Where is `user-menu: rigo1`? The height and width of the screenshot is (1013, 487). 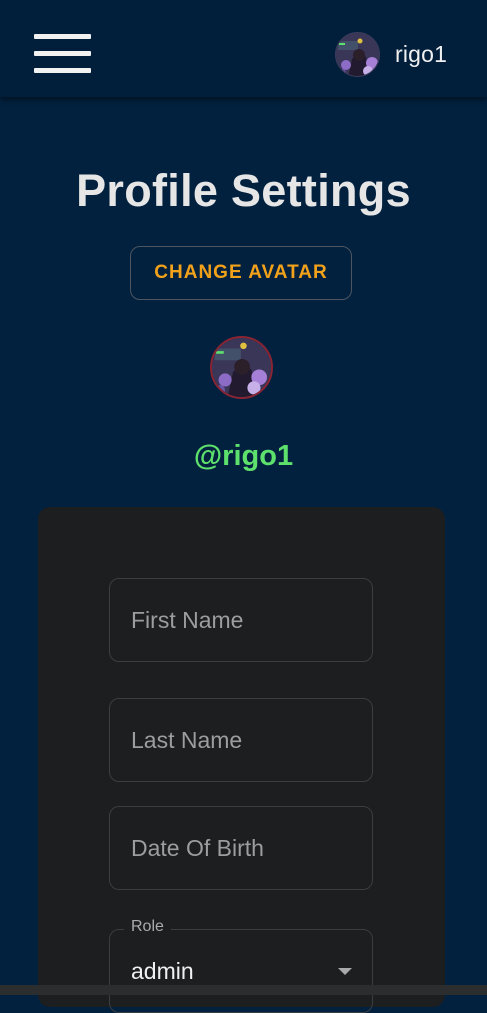 user-menu: rigo1 is located at coordinates (391, 54).